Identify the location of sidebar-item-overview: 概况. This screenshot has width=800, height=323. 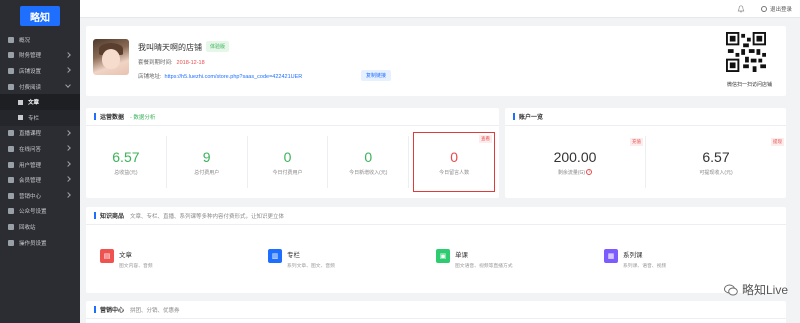
(40, 40).